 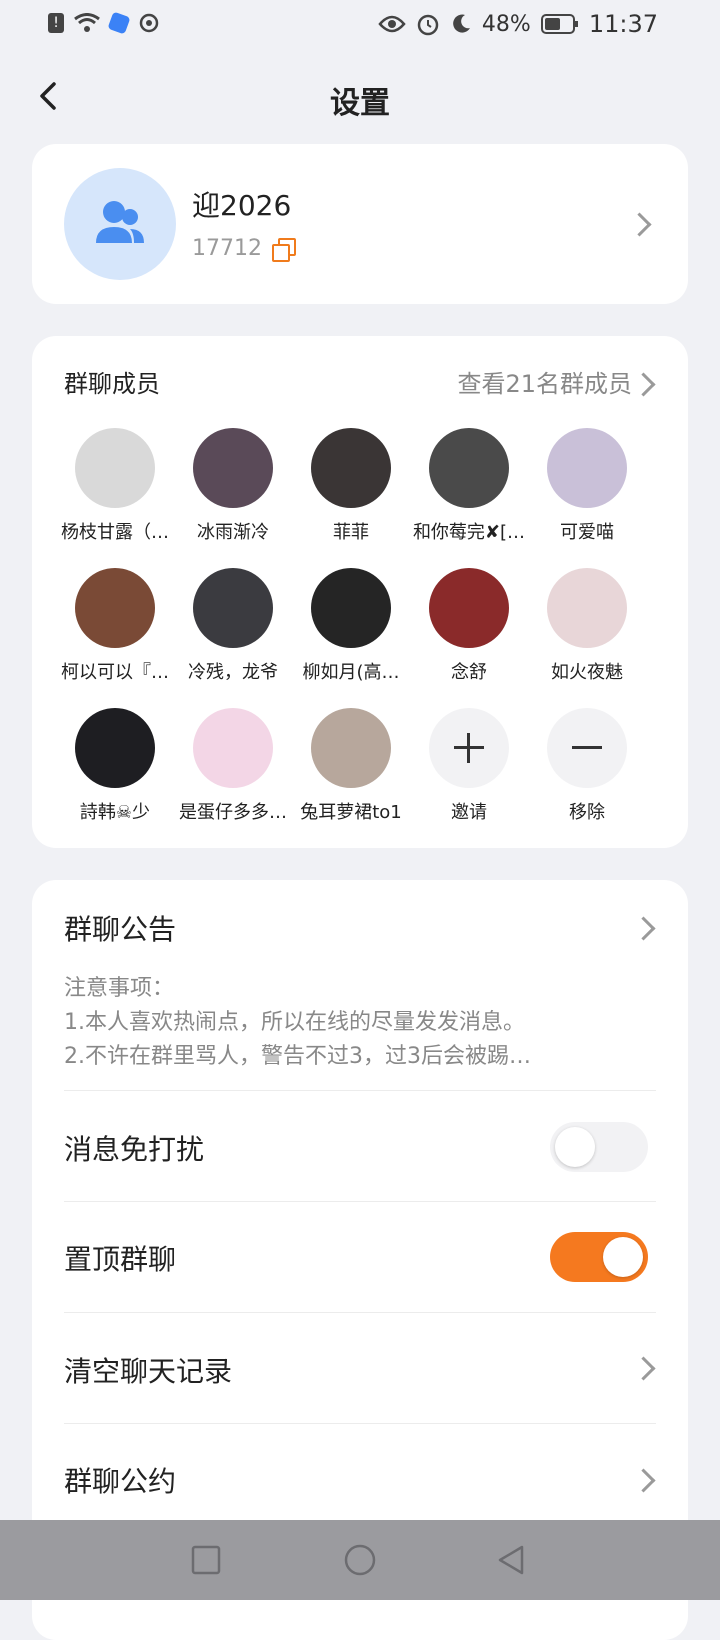 I want to click on remove-button: 移除, so click(x=587, y=766).